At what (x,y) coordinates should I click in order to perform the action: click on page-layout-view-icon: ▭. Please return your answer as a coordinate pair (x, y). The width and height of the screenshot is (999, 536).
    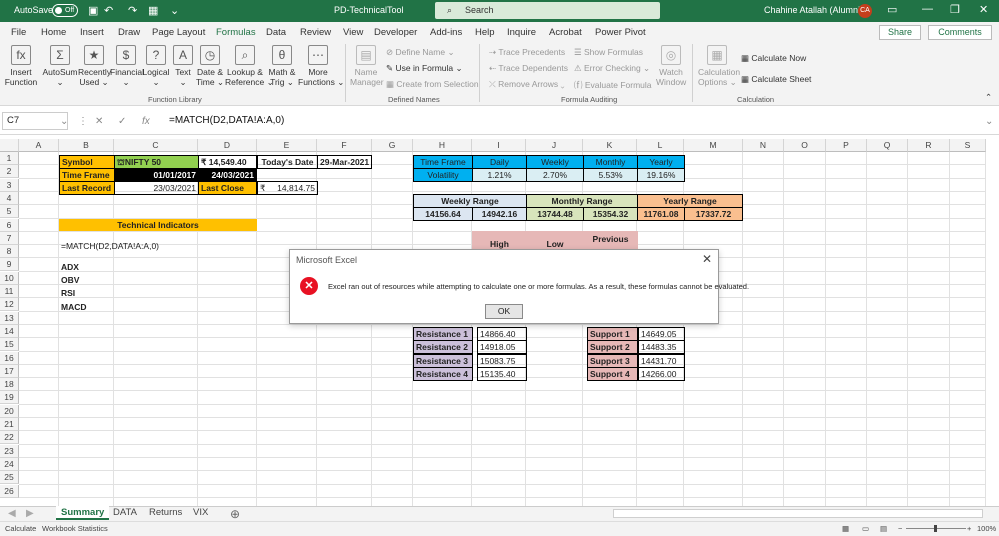
    Looking at the image, I should click on (865, 528).